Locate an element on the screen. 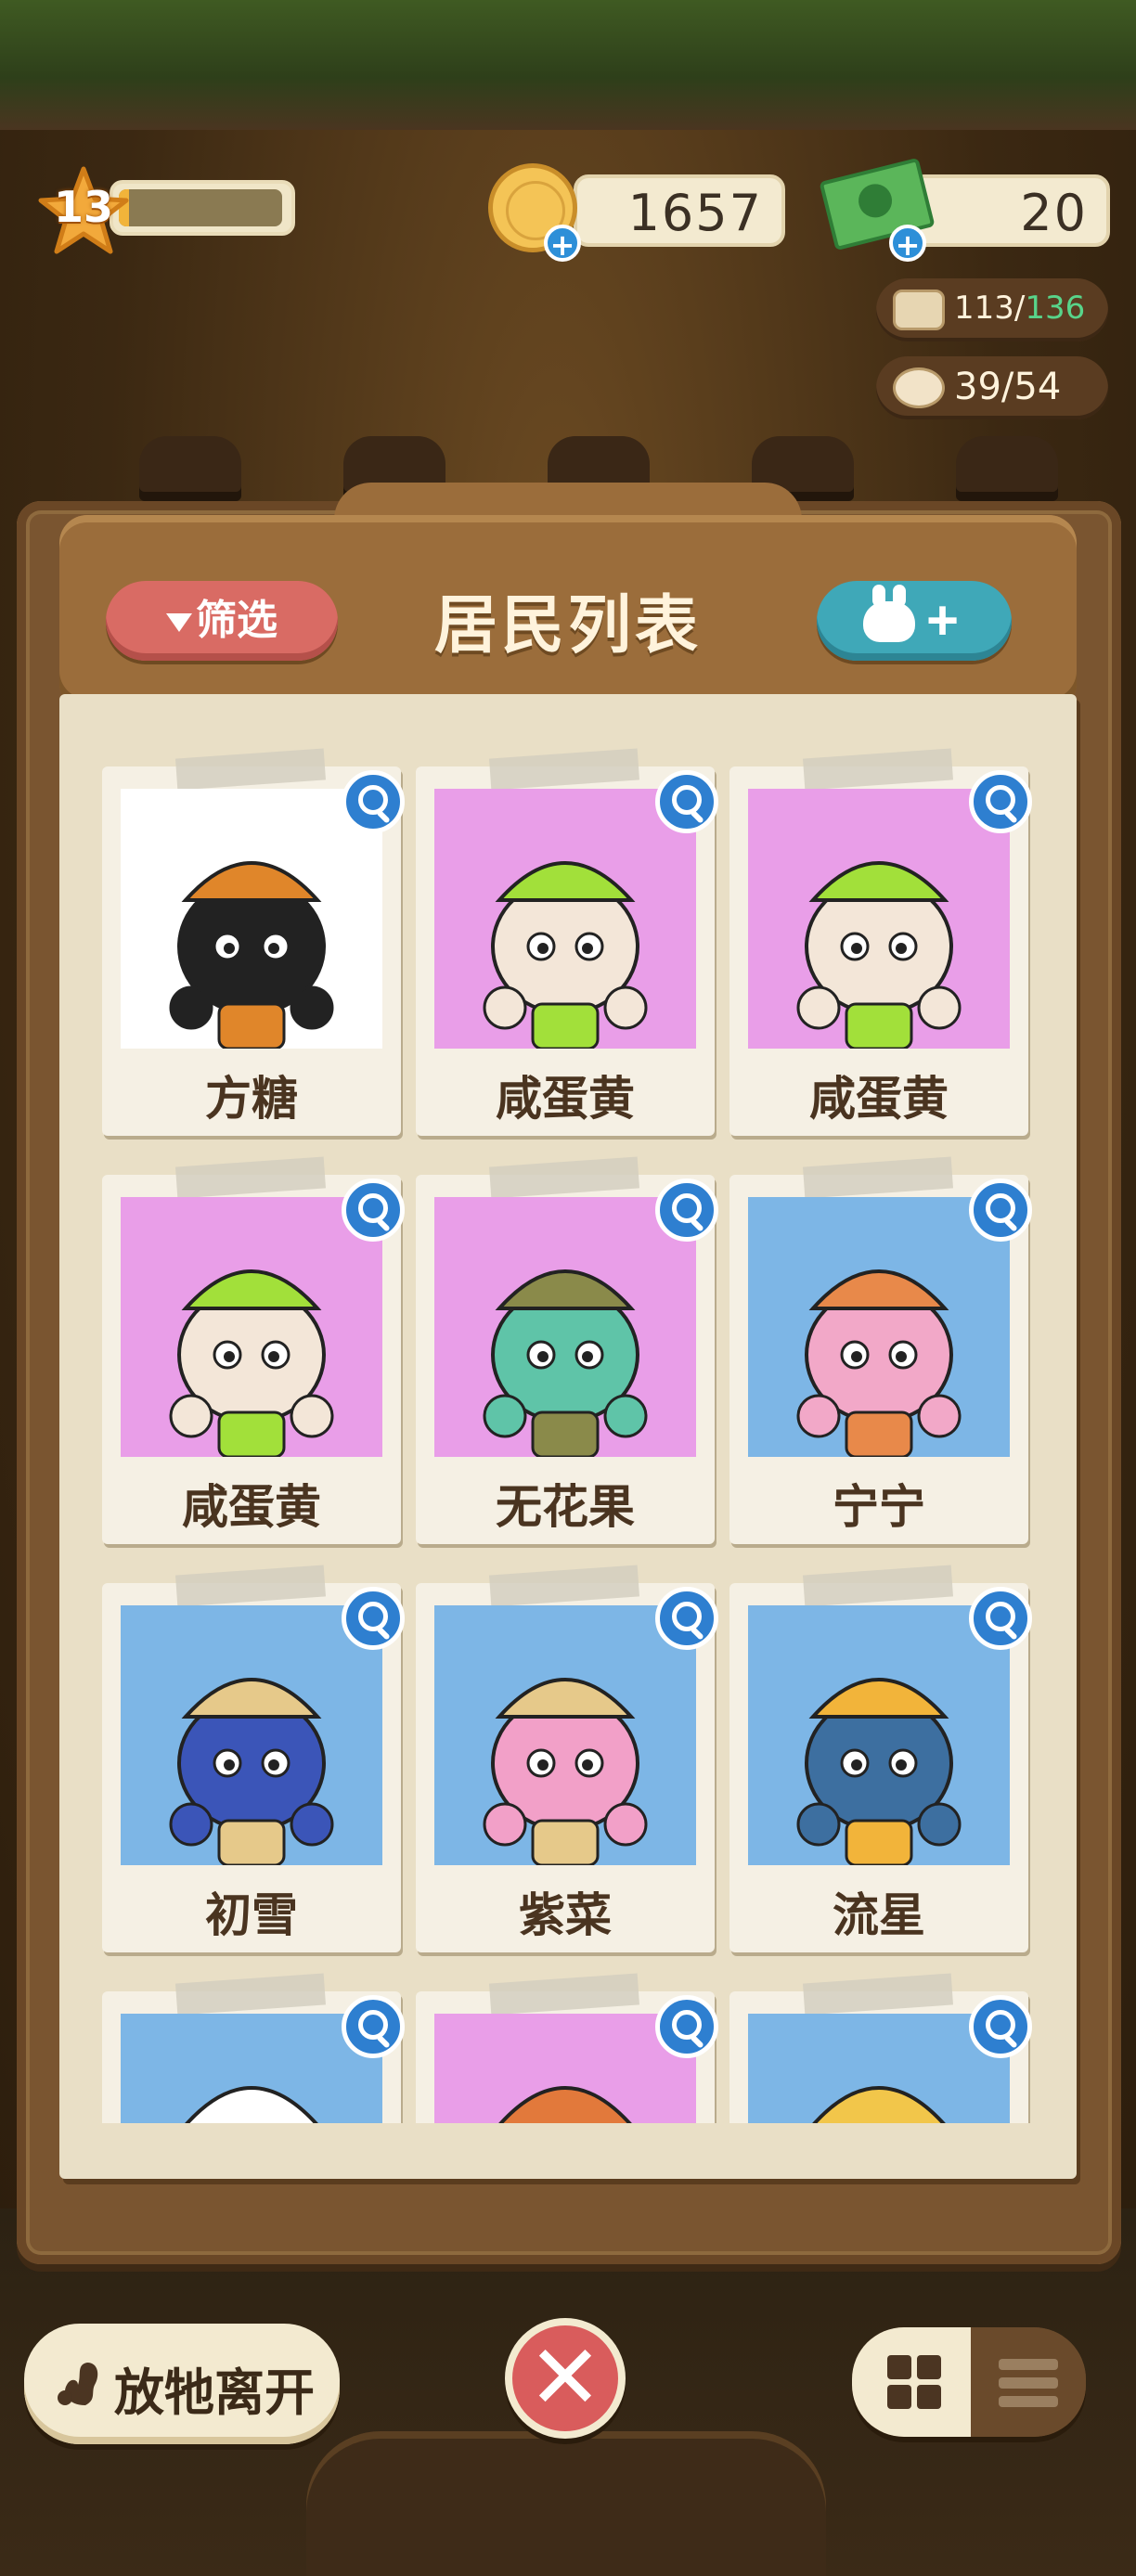  release-resident-button: 放牠离开 is located at coordinates (182, 2384).